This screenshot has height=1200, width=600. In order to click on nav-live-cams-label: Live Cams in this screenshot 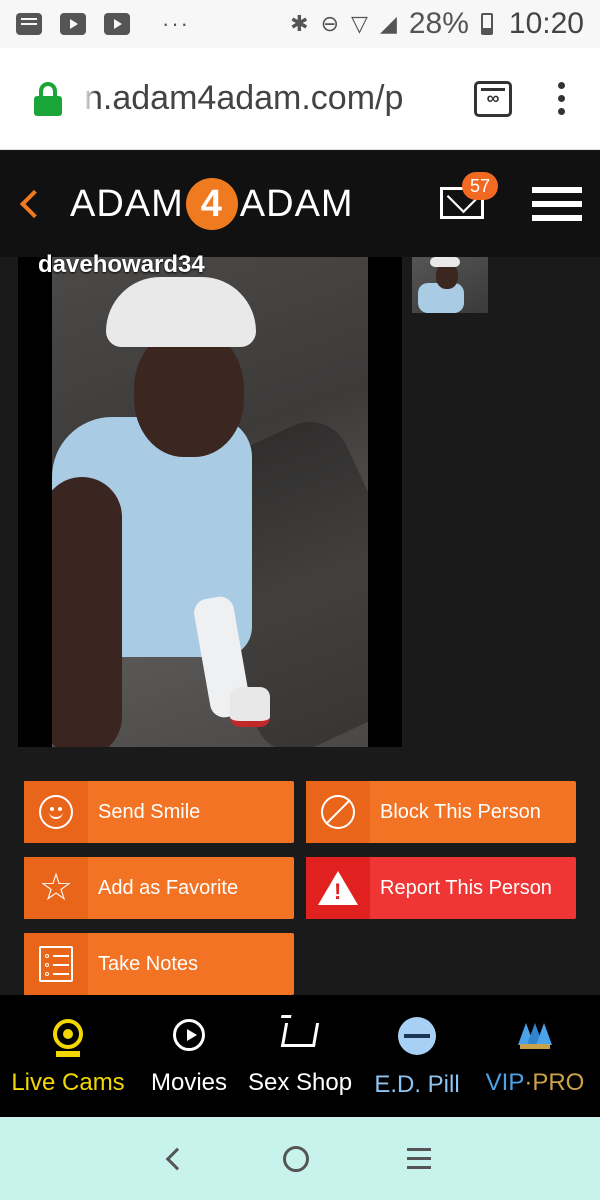, I will do `click(68, 1082)`.